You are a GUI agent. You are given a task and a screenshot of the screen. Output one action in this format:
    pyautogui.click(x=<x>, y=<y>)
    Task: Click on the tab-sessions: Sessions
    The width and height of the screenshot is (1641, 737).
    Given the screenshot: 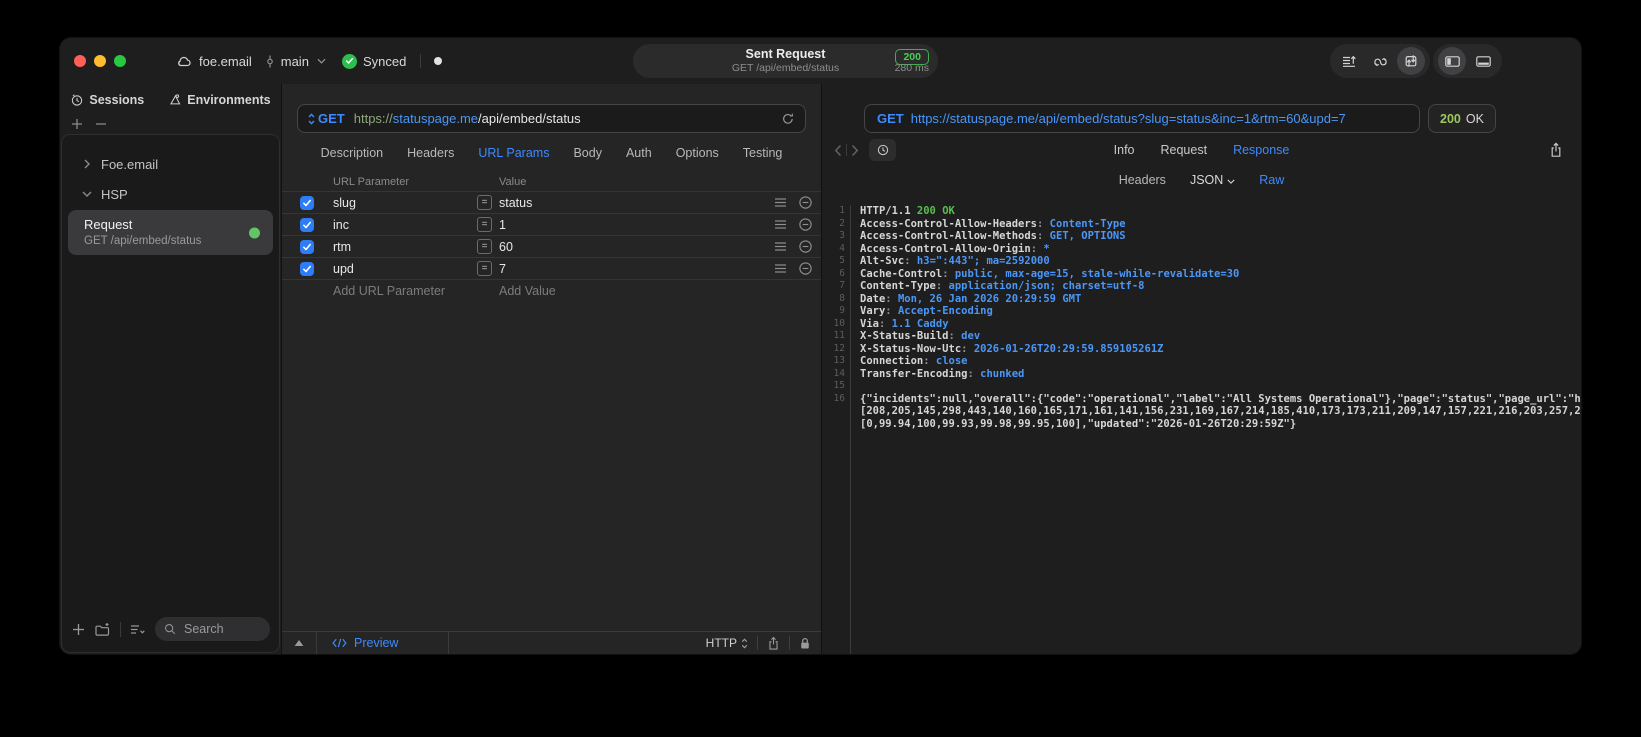 What is the action you would take?
    pyautogui.click(x=107, y=100)
    